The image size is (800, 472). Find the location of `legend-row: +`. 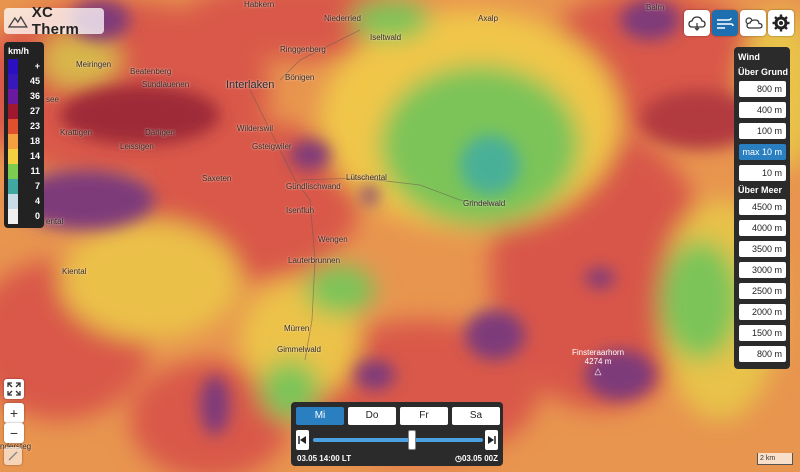

legend-row: + is located at coordinates (24, 66).